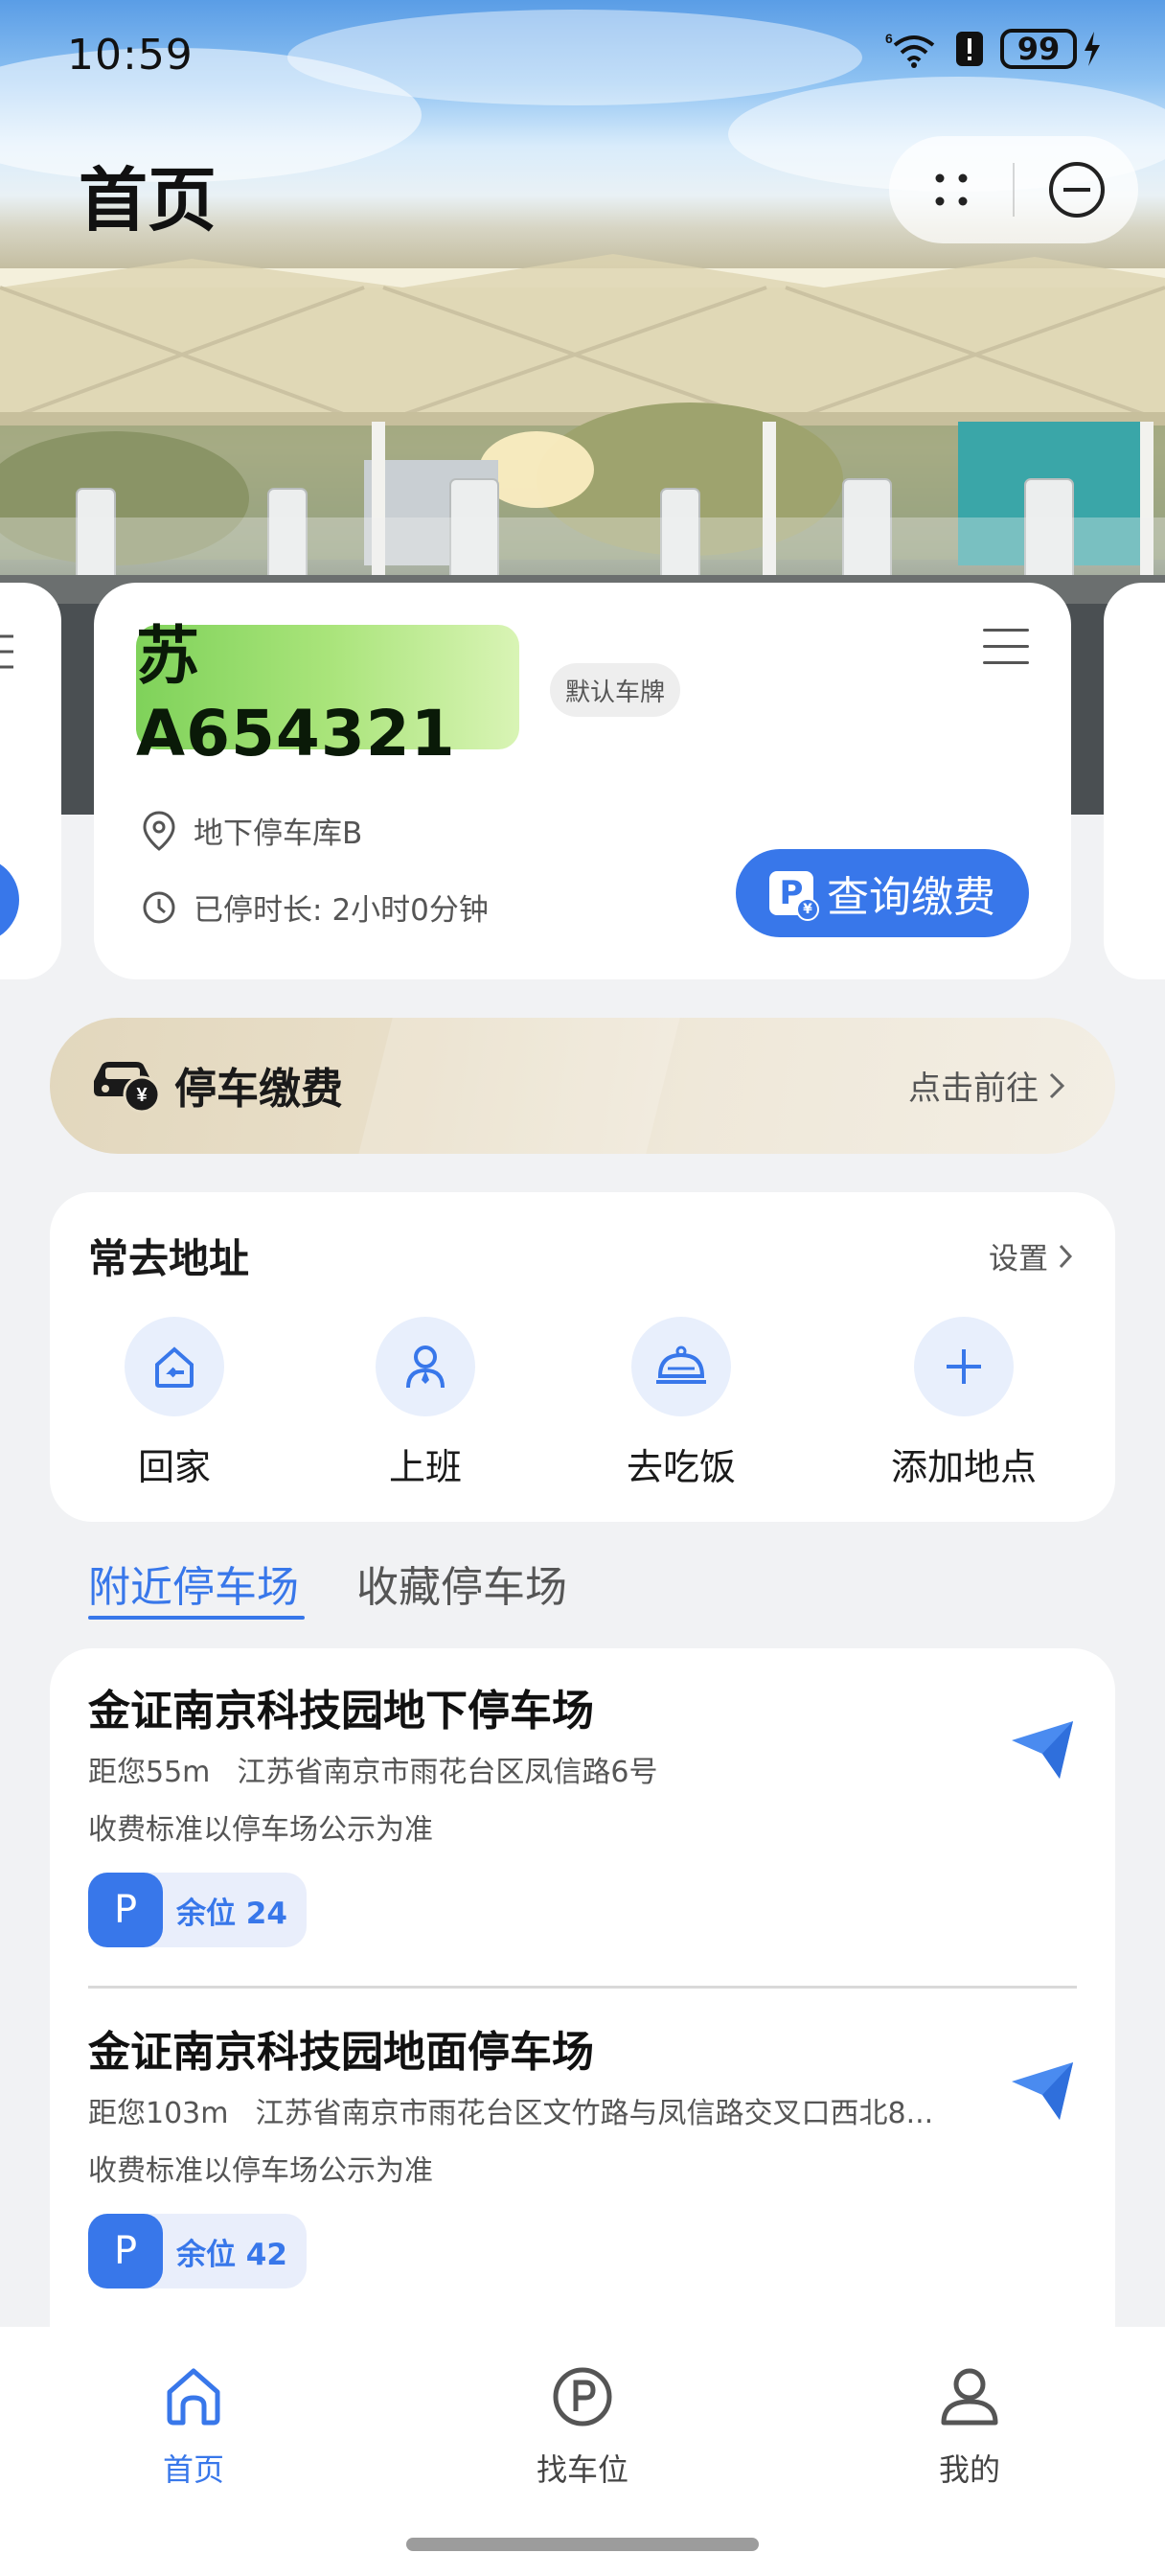 The image size is (1165, 2576). I want to click on charging-bolt-icon, so click(1092, 49).